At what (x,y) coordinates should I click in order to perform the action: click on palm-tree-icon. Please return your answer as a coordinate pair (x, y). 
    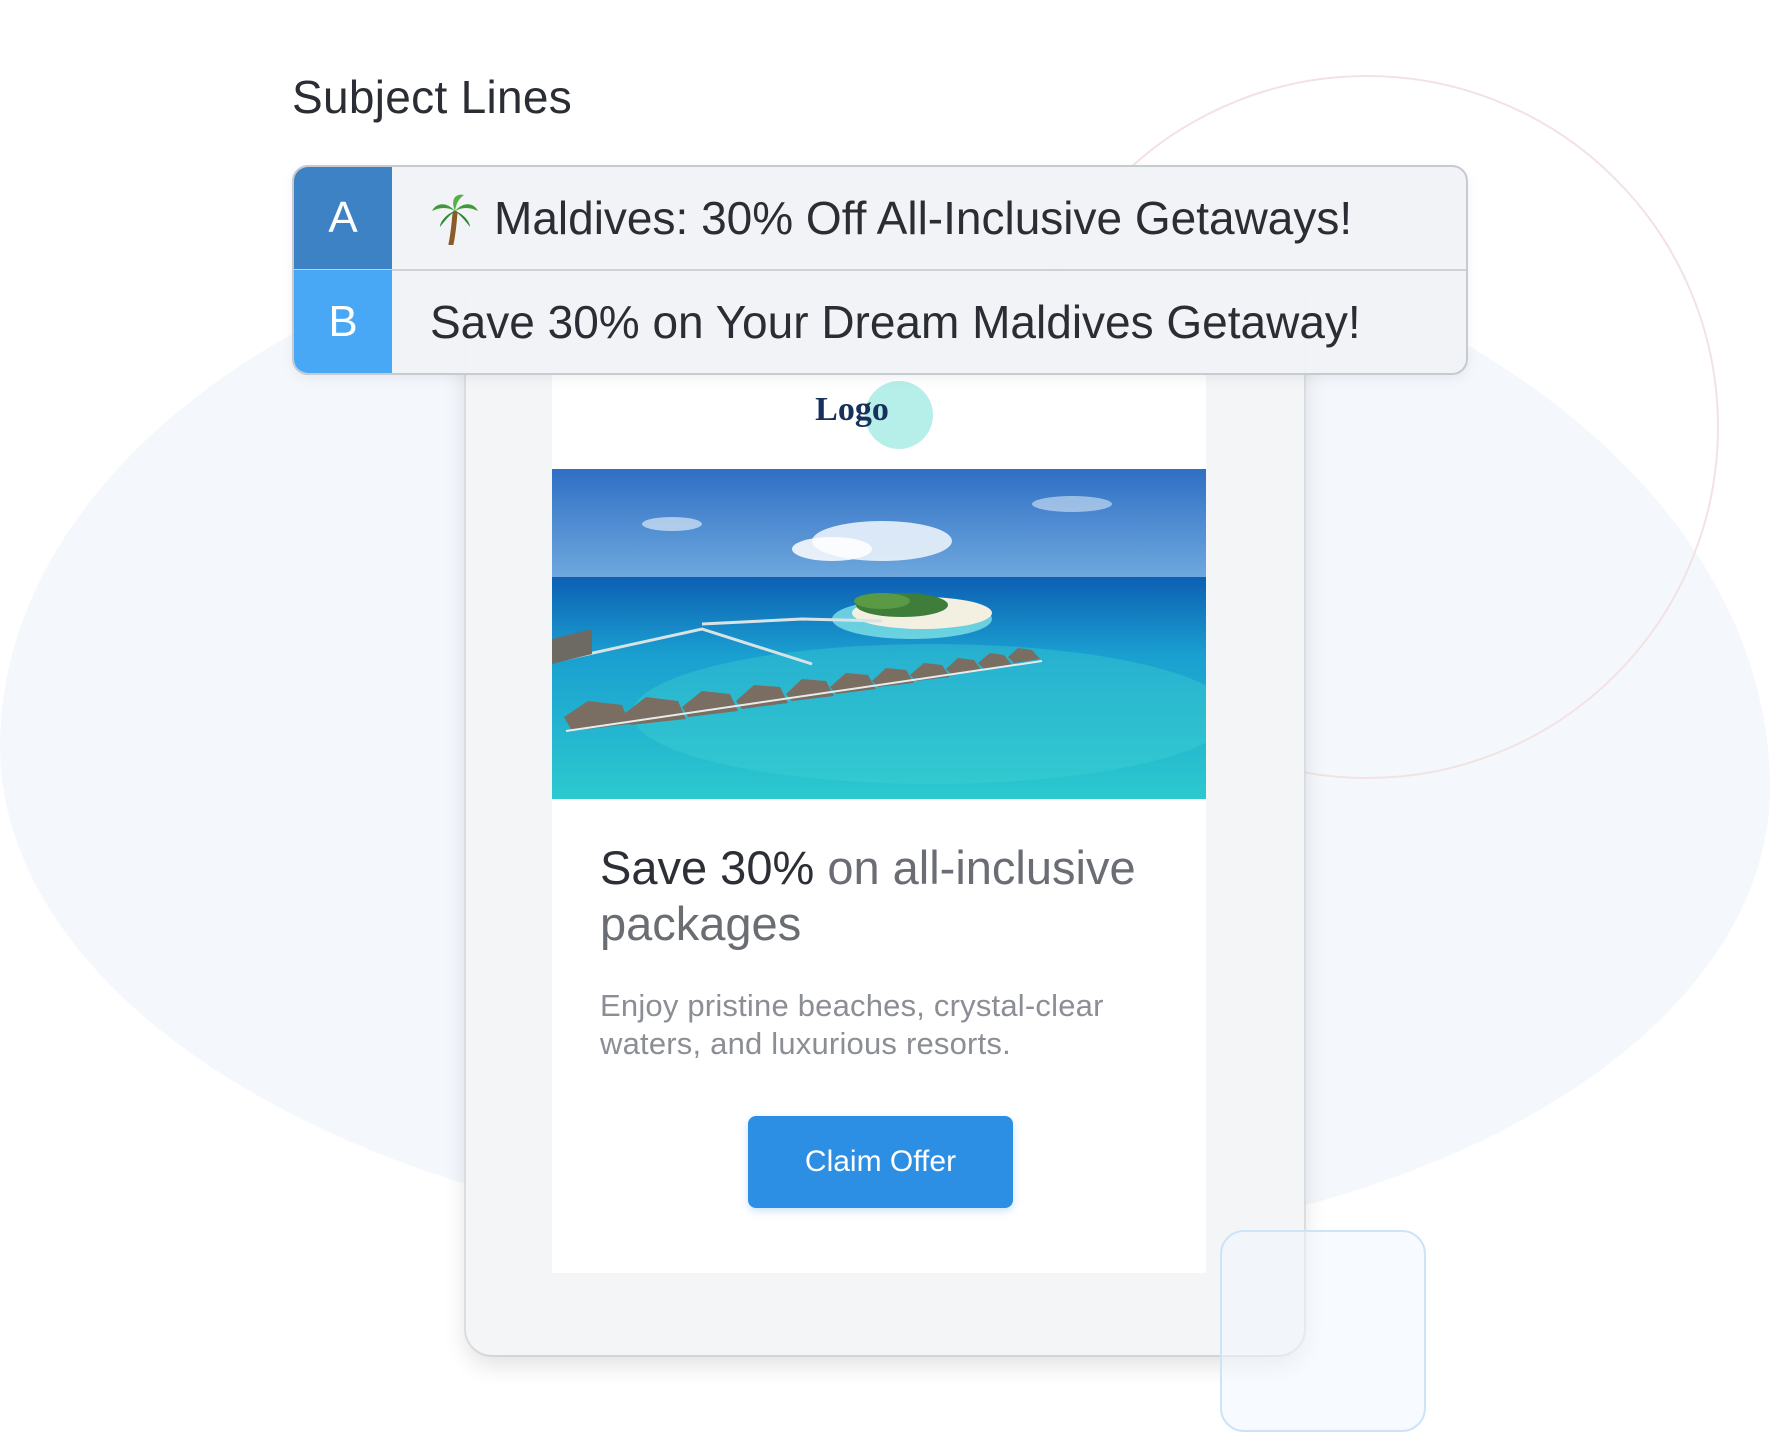
    Looking at the image, I should click on (455, 219).